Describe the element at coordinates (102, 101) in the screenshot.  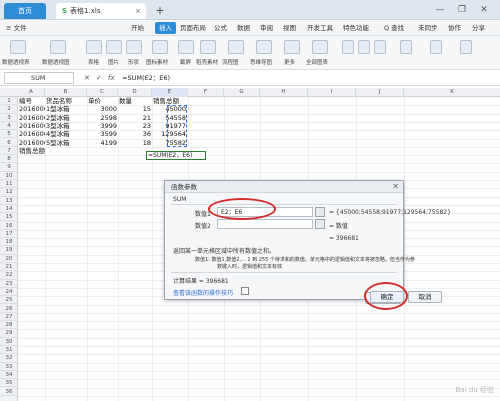
I see `table-cell: 单价` at that location.